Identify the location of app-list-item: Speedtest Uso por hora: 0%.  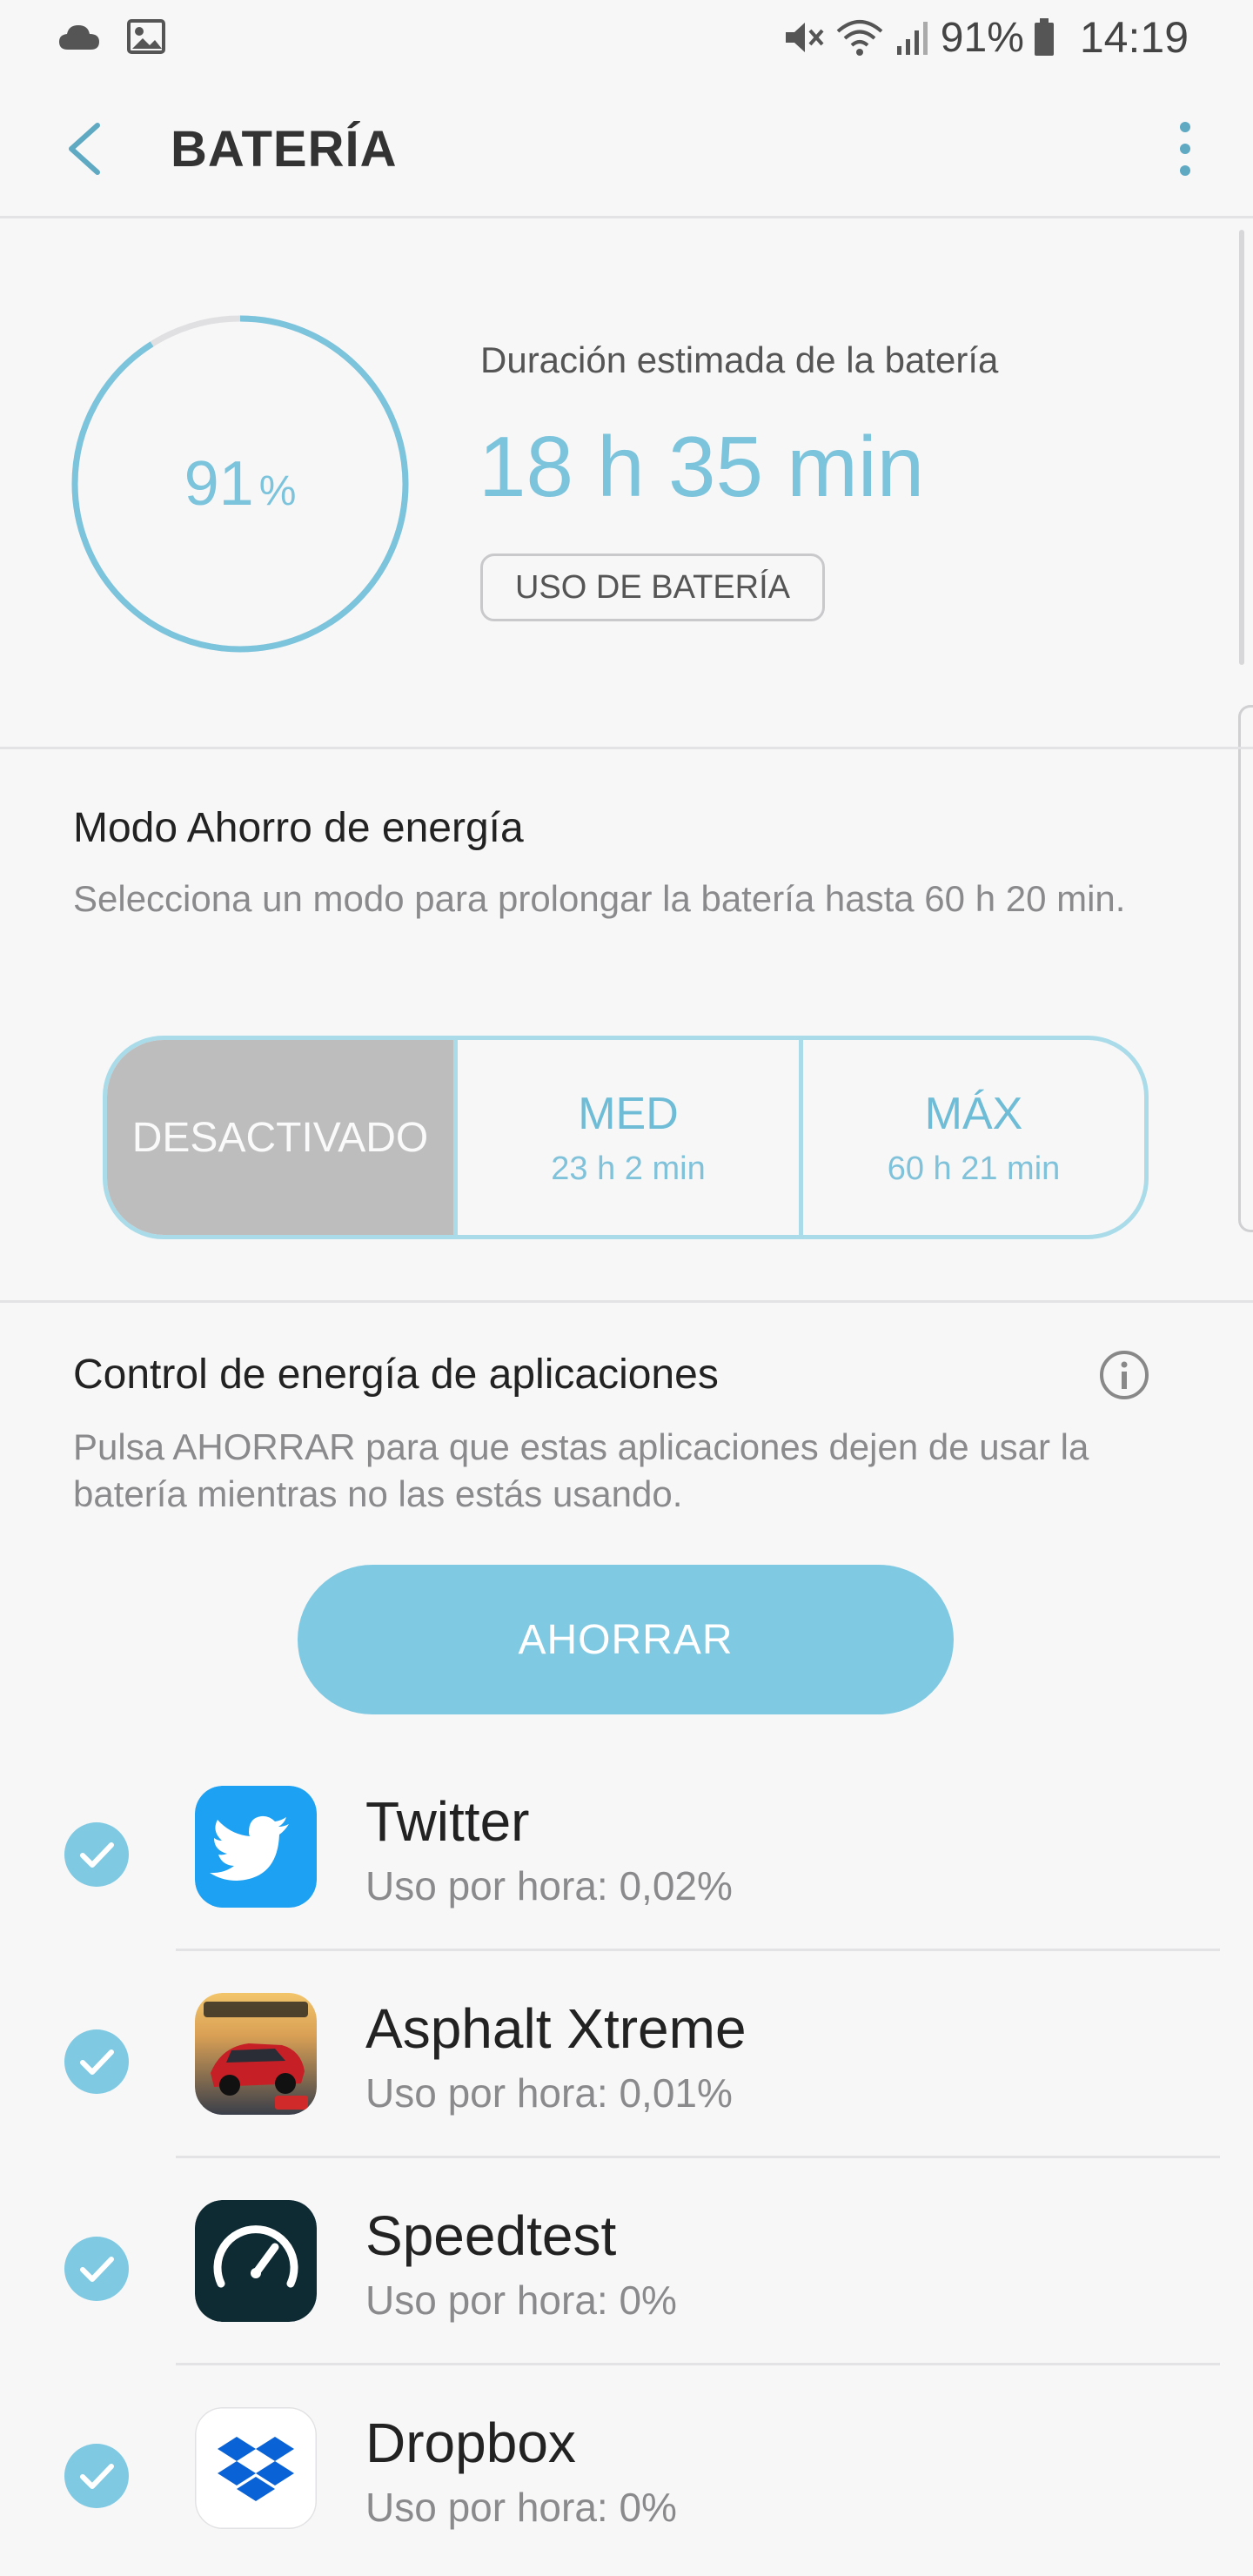
(626, 2262).